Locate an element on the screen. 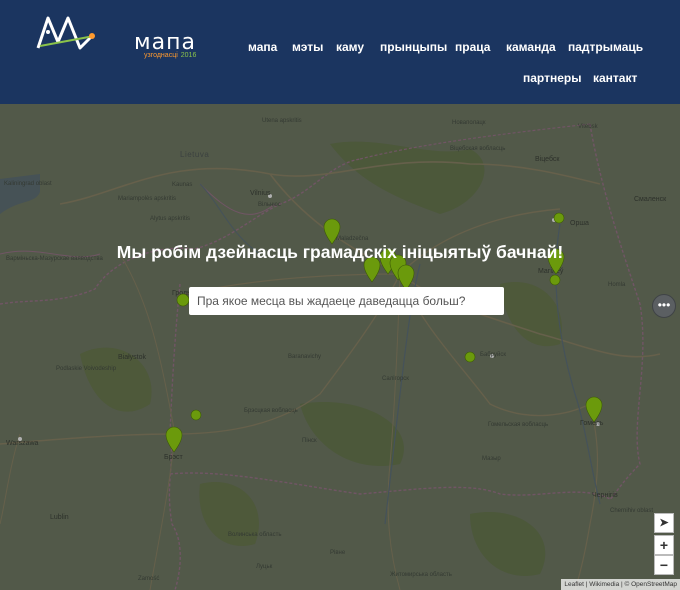 The image size is (680, 590). nav-item-pryncypy: прынцыпы is located at coordinates (413, 47).